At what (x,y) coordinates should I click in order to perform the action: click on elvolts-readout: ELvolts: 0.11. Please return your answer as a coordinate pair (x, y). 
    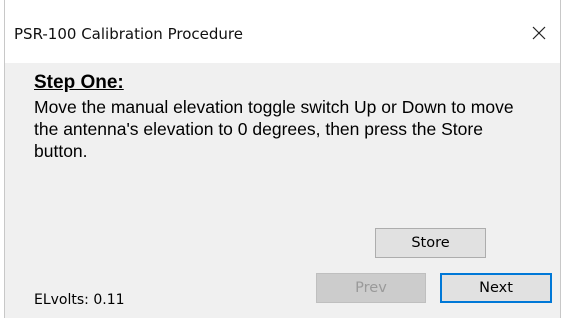
    Looking at the image, I should click on (79, 300).